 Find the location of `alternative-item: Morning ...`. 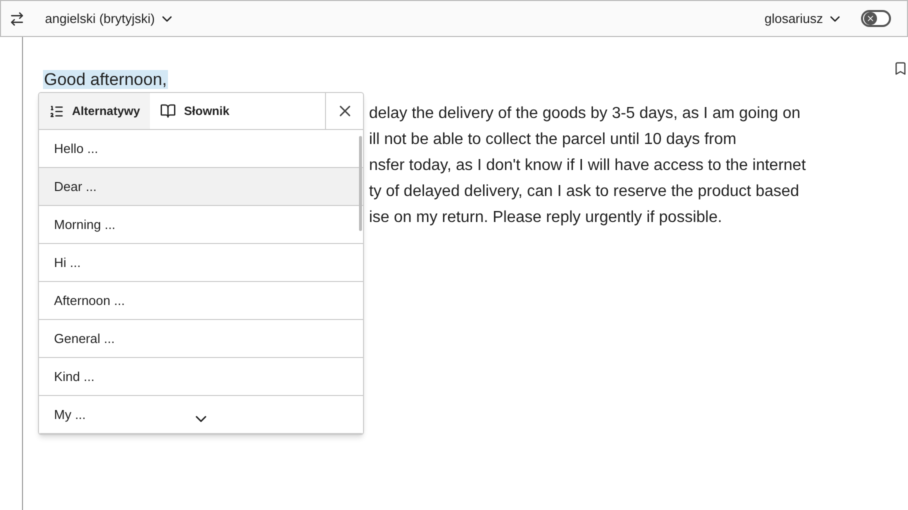

alternative-item: Morning ... is located at coordinates (201, 225).